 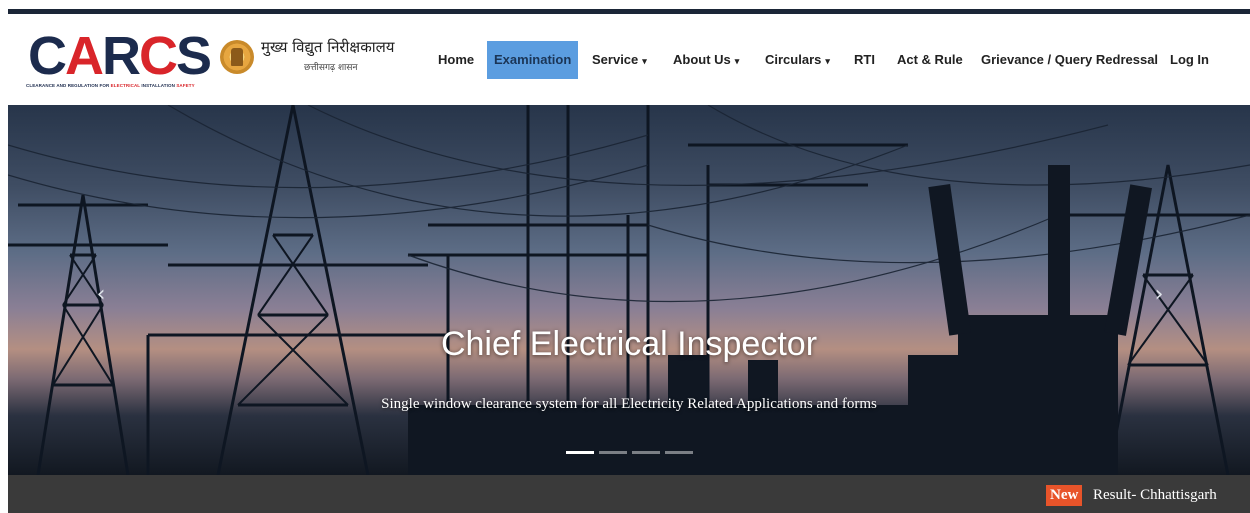 What do you see at coordinates (1189, 60) in the screenshot?
I see `nav-login: Log In` at bounding box center [1189, 60].